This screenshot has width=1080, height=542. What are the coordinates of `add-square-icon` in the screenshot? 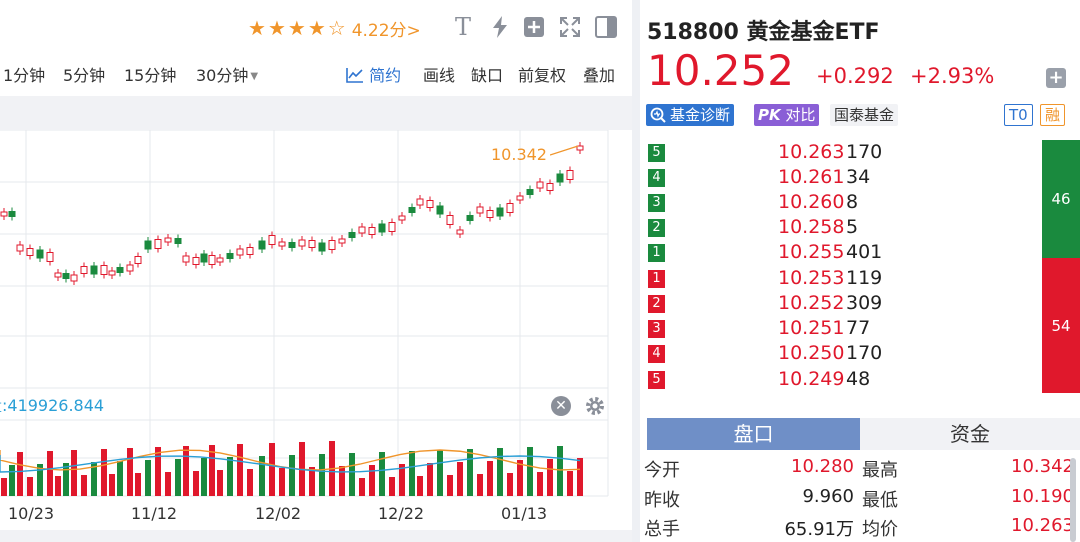 It's located at (534, 27).